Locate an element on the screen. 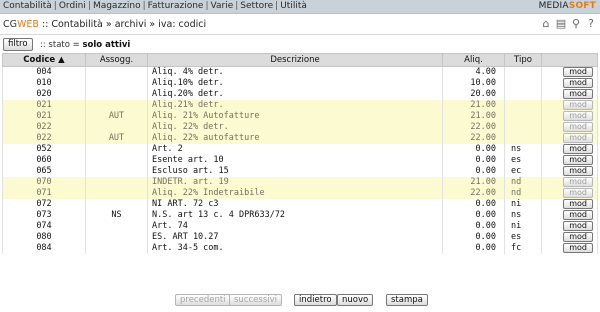 This screenshot has height=312, width=600. column-header-aliq: Aliq. is located at coordinates (473, 60).